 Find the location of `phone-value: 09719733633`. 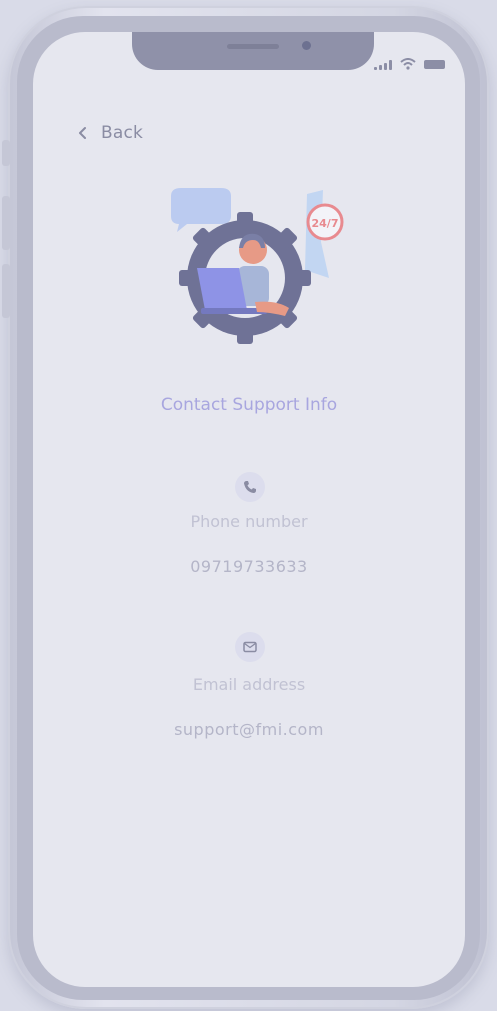

phone-value: 09719733633 is located at coordinates (249, 566).